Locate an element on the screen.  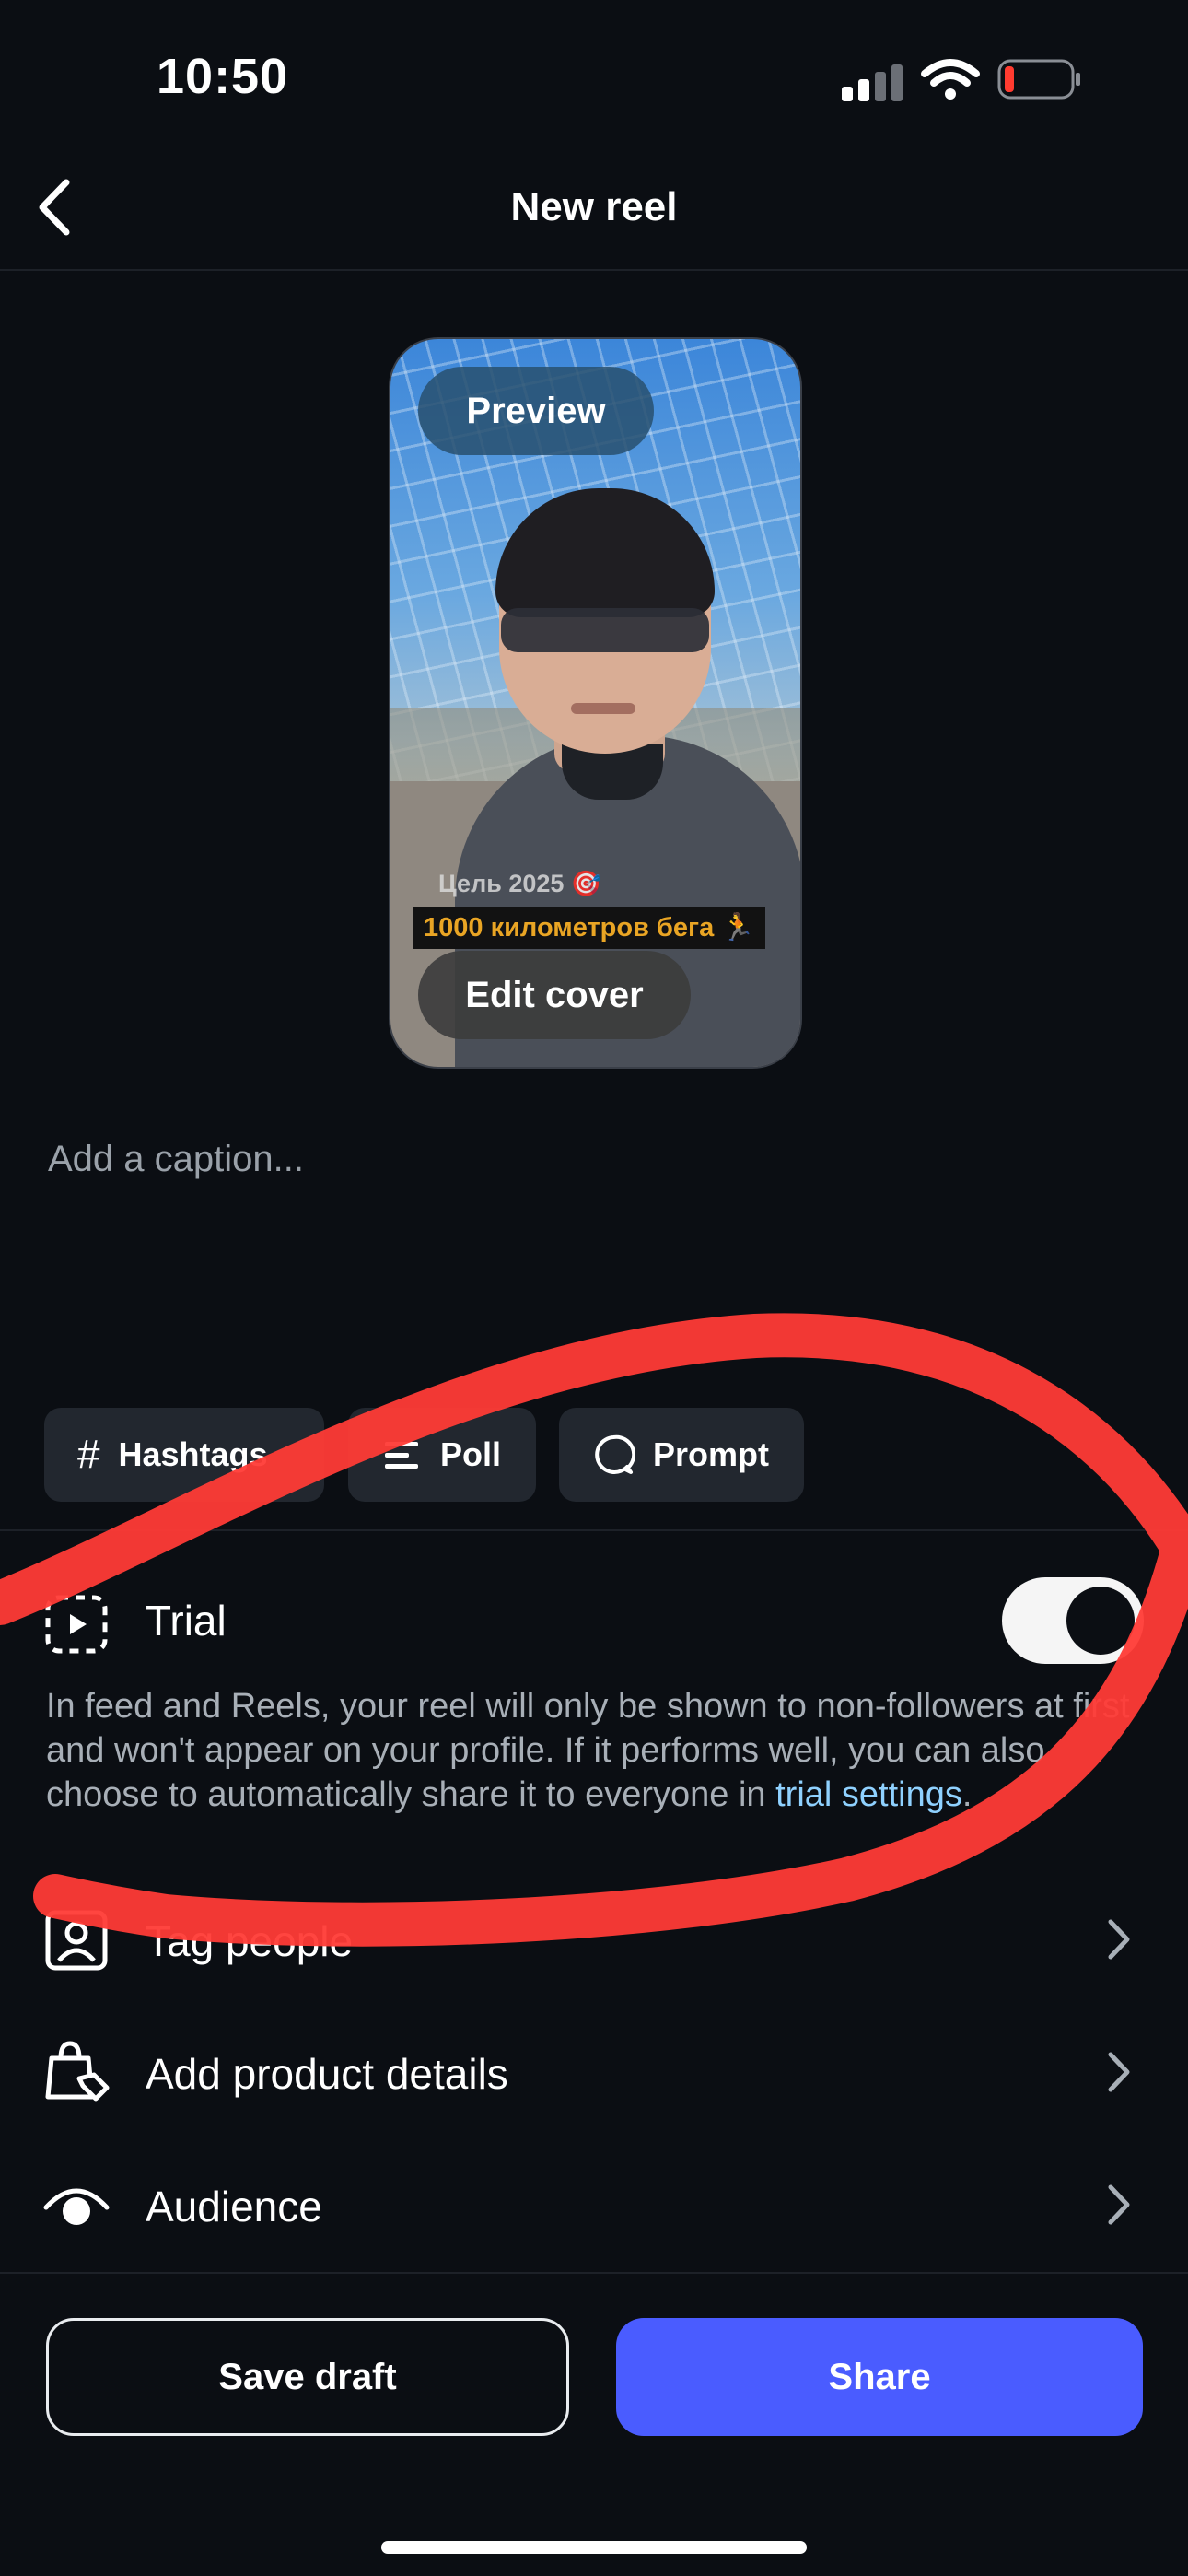
poll-chip-label: Poll is located at coordinates (471, 1454).